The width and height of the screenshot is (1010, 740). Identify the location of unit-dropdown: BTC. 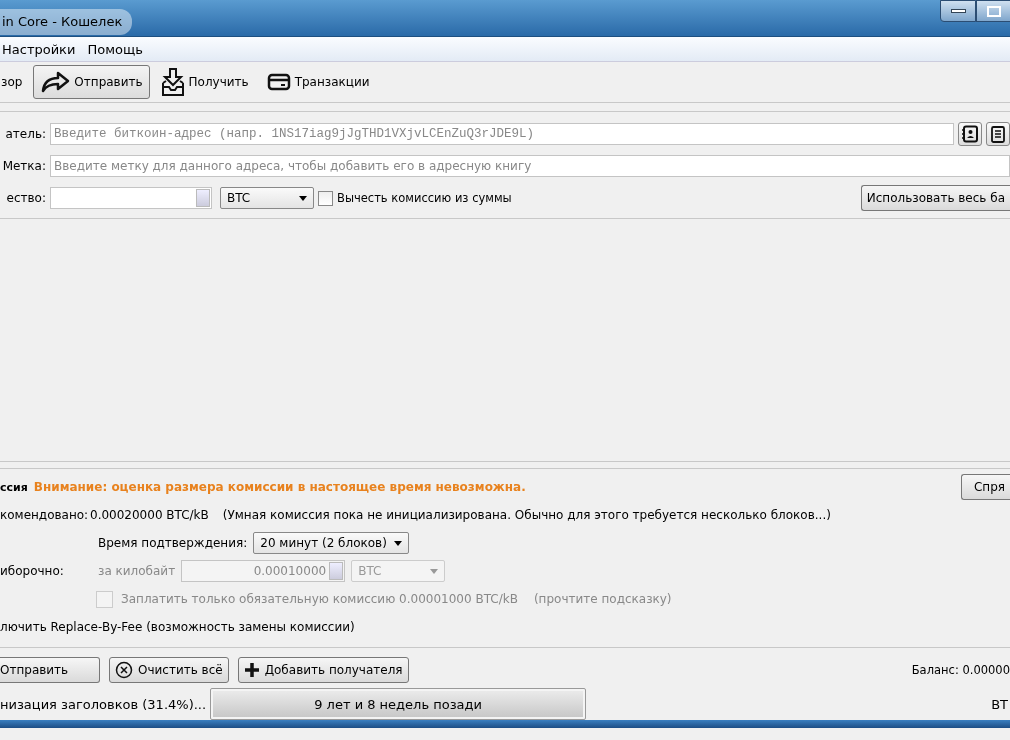
(267, 198).